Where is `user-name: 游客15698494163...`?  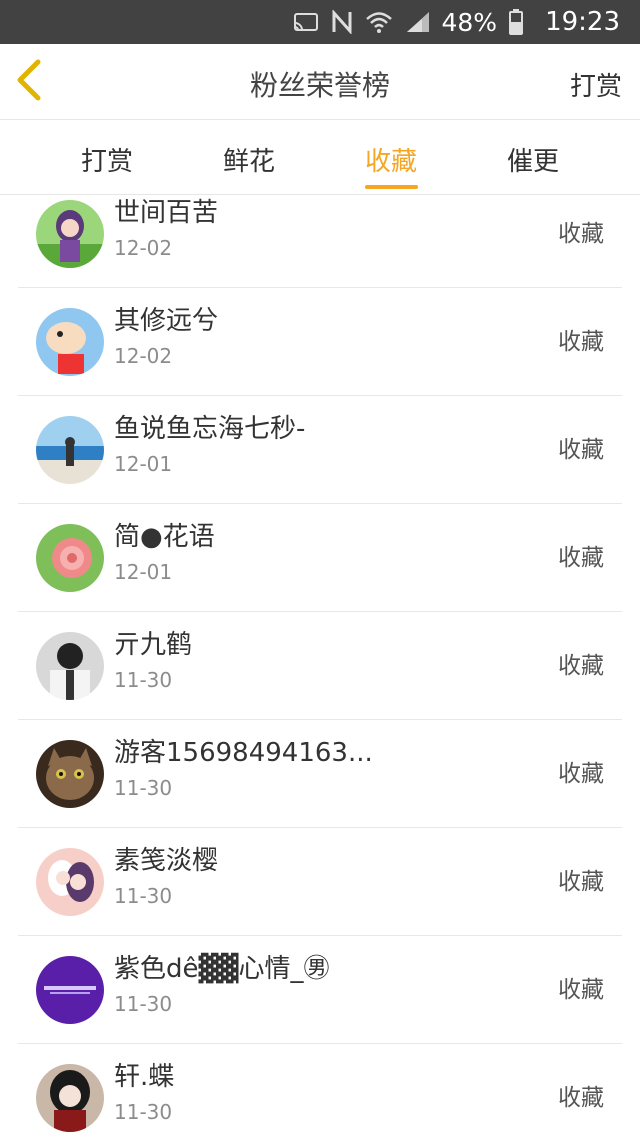 user-name: 游客15698494163... is located at coordinates (243, 753).